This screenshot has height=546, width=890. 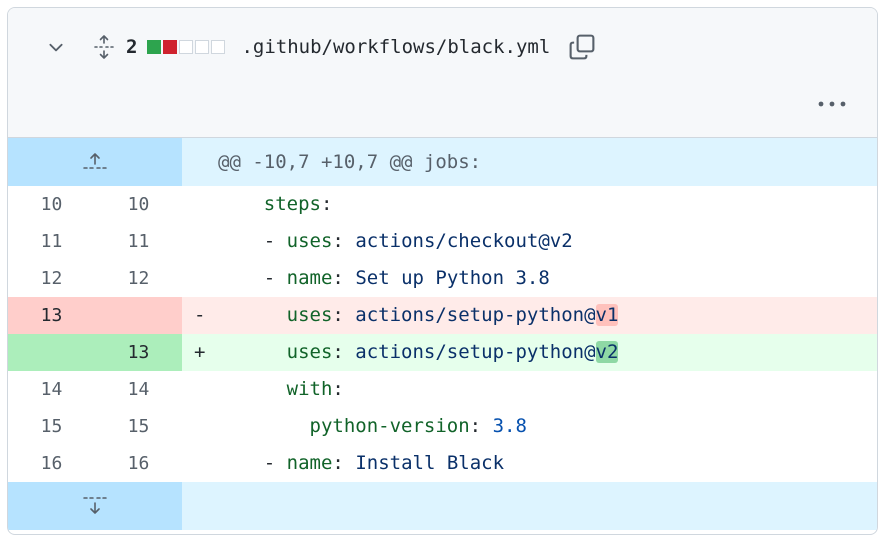 I want to click on diff-row: 15 15 python-version: 3.8, so click(x=442, y=426).